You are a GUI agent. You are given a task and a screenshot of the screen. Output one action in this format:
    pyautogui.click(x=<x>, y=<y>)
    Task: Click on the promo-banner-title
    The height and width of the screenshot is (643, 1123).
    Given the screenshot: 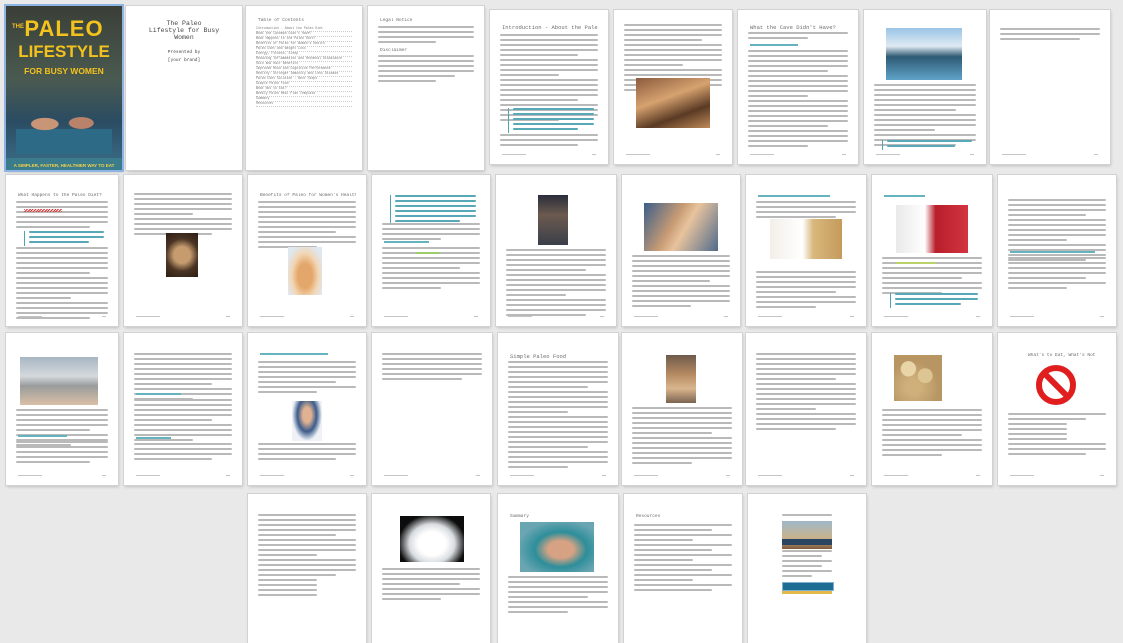 What is the action you would take?
    pyautogui.click(x=807, y=542)
    